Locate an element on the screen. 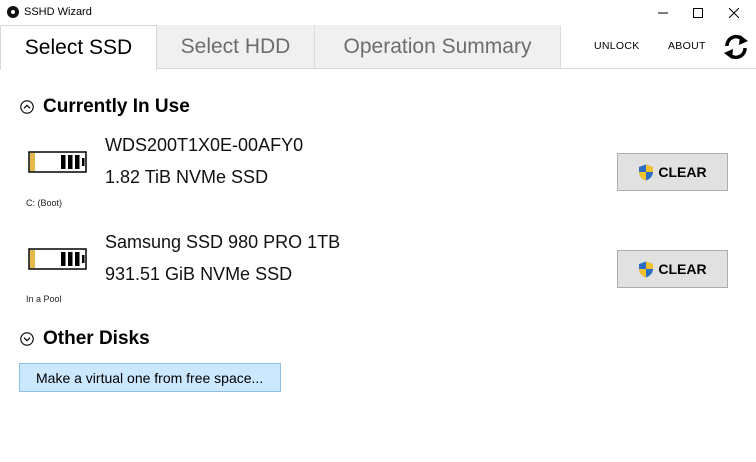 The height and width of the screenshot is (462, 756). tab-strip: Select HDD Operation Summary Select SSD is located at coordinates (378, 47).